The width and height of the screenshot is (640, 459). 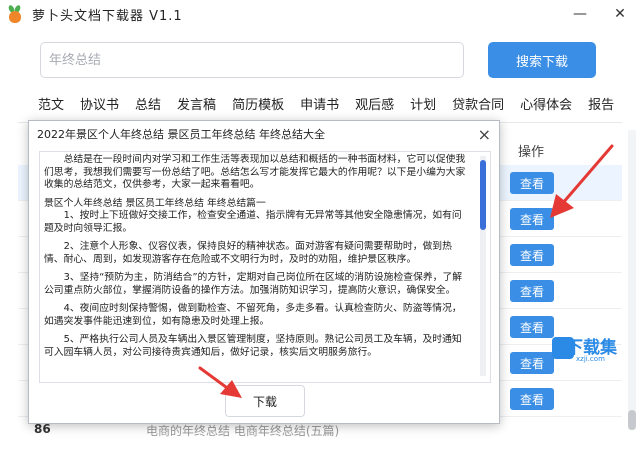 I want to click on preview-scrollbar-thumb, so click(x=483, y=195).